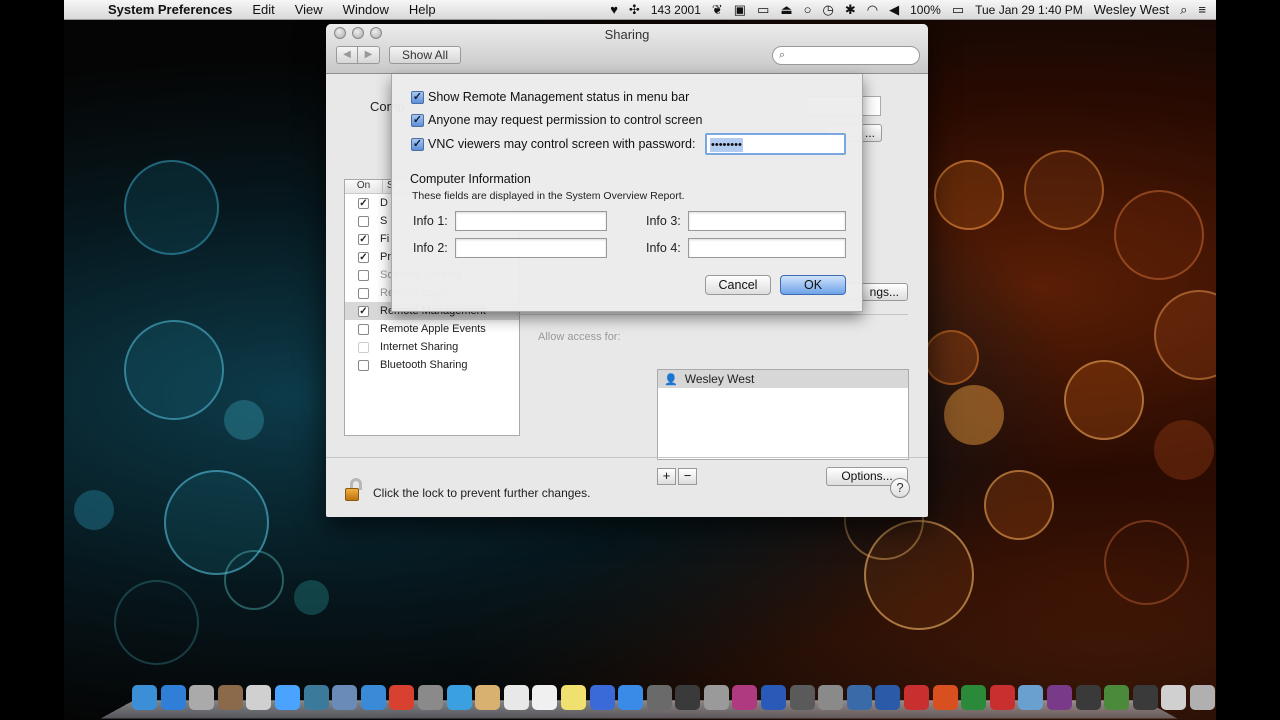  I want to click on vnc-password-value: ••••••••, so click(726, 145).